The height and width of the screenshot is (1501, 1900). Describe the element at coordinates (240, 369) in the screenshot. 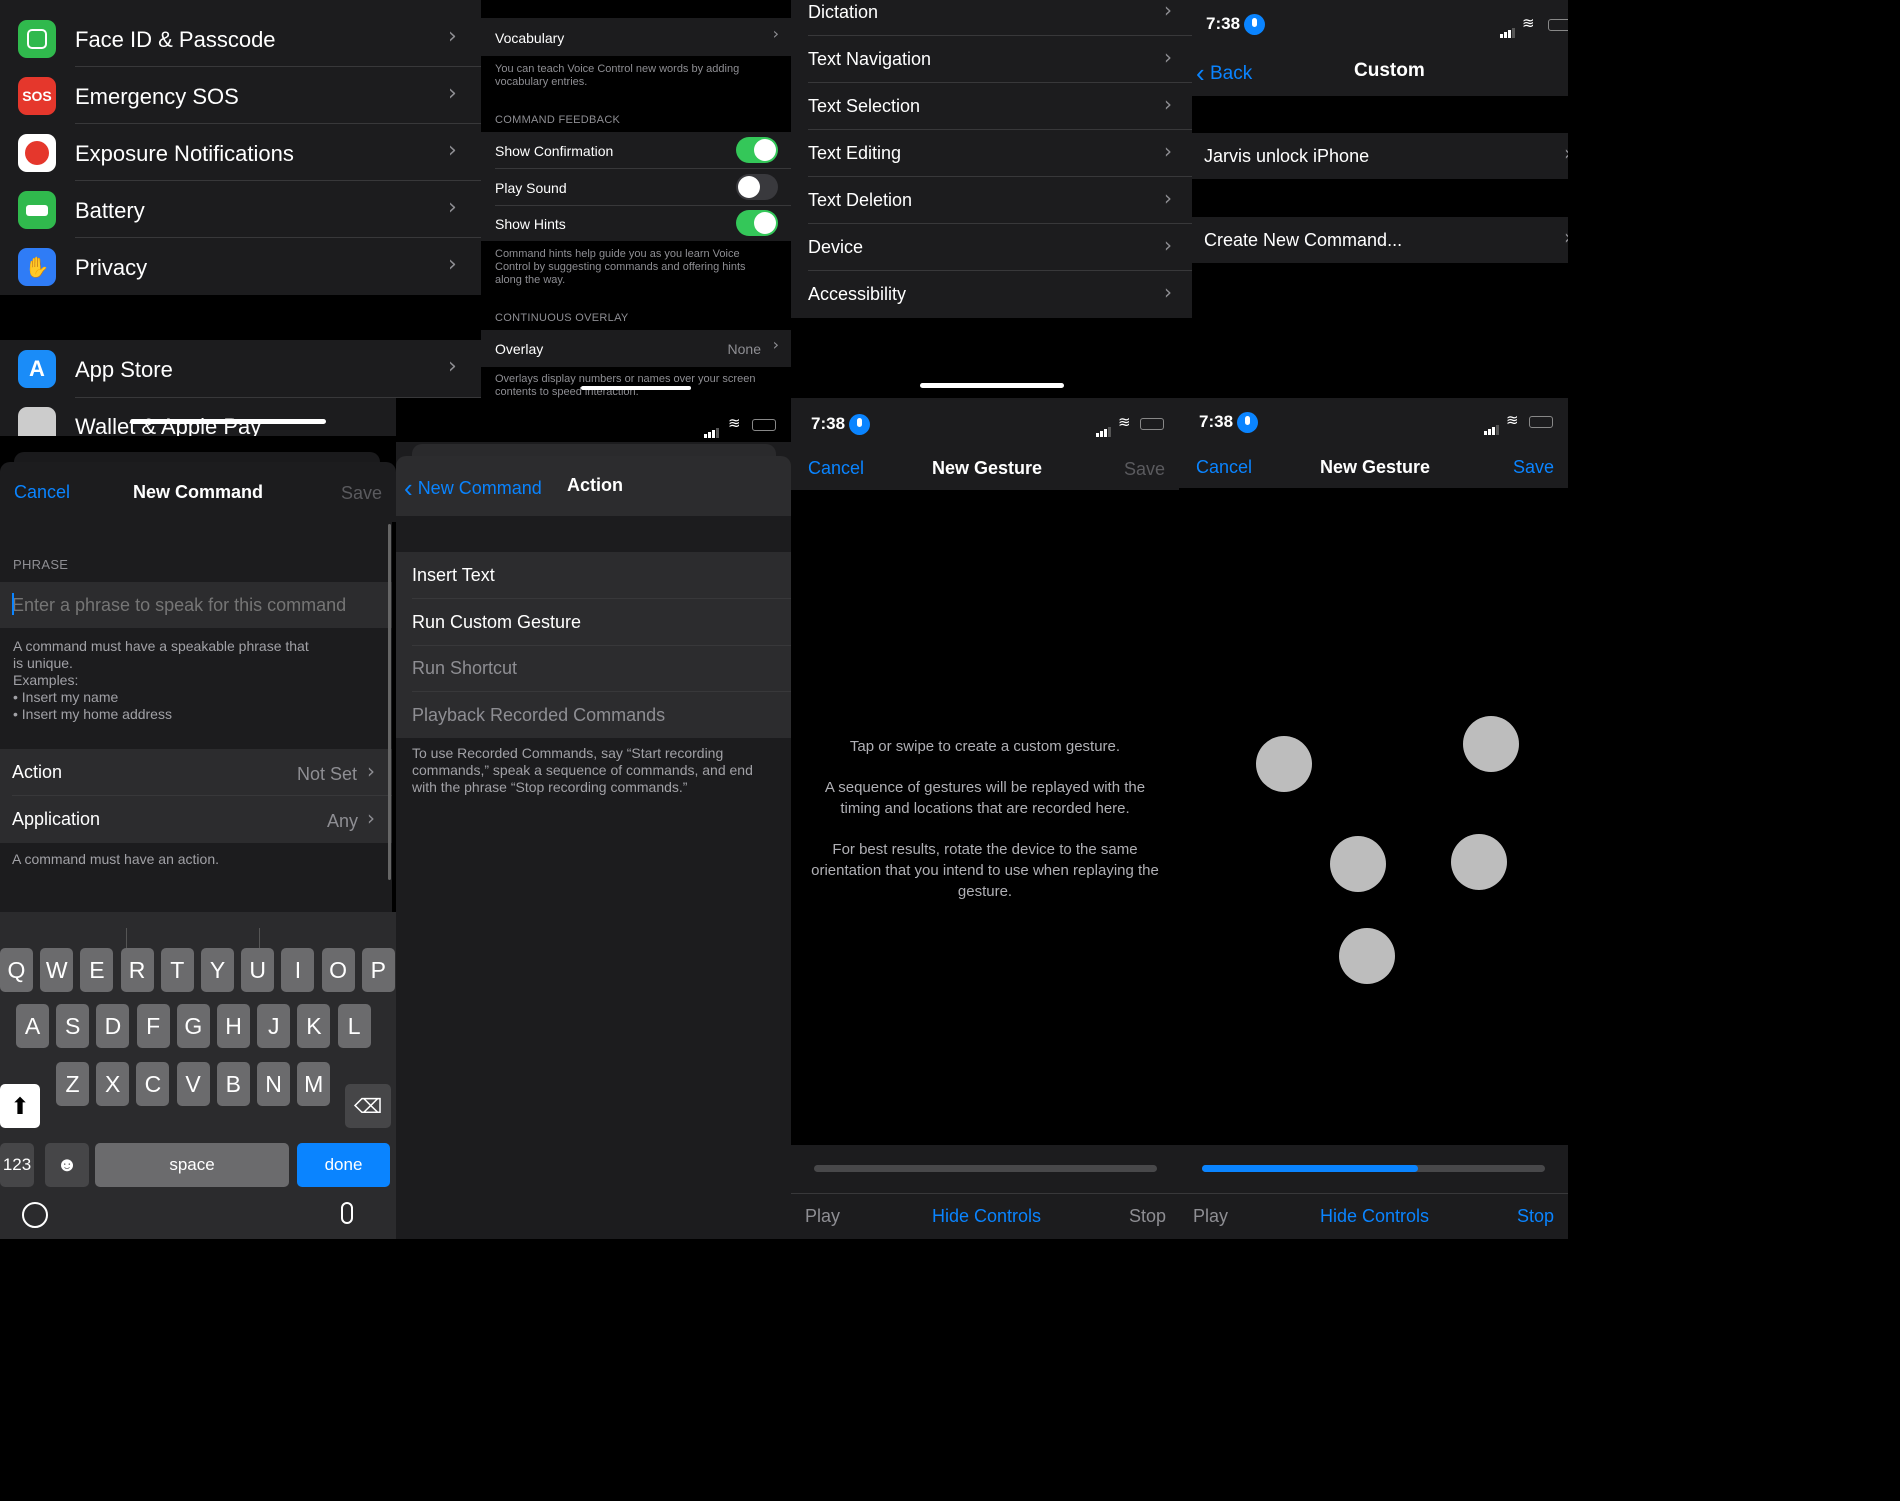

I see `settings-row: A App Store ›` at that location.